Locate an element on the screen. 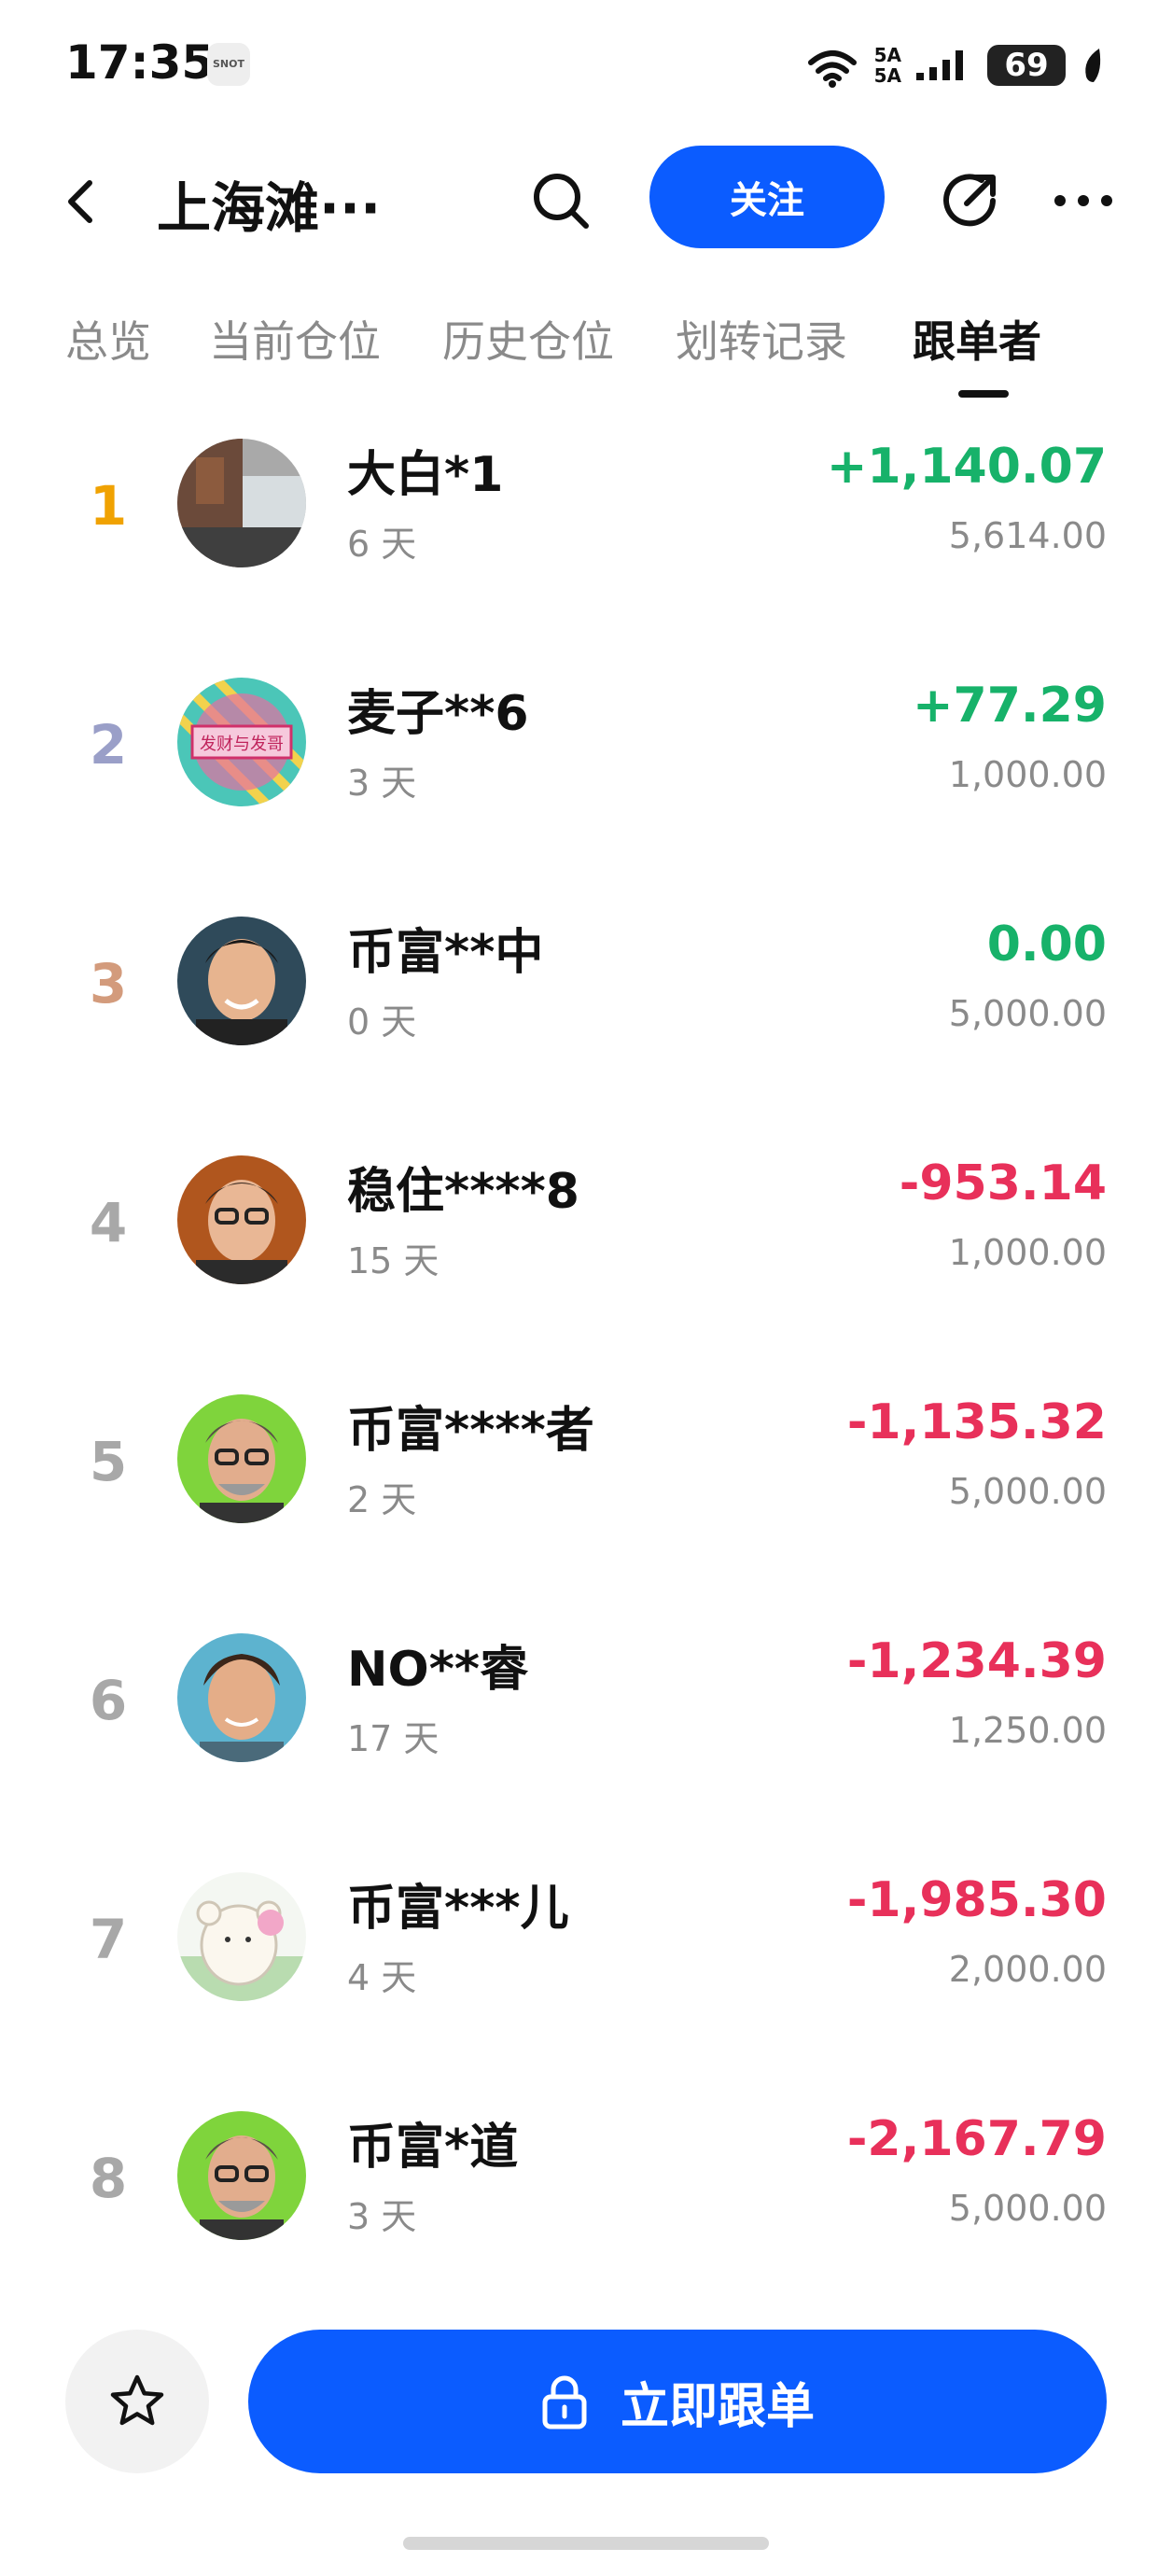  tab-active-indicator is located at coordinates (983, 394).